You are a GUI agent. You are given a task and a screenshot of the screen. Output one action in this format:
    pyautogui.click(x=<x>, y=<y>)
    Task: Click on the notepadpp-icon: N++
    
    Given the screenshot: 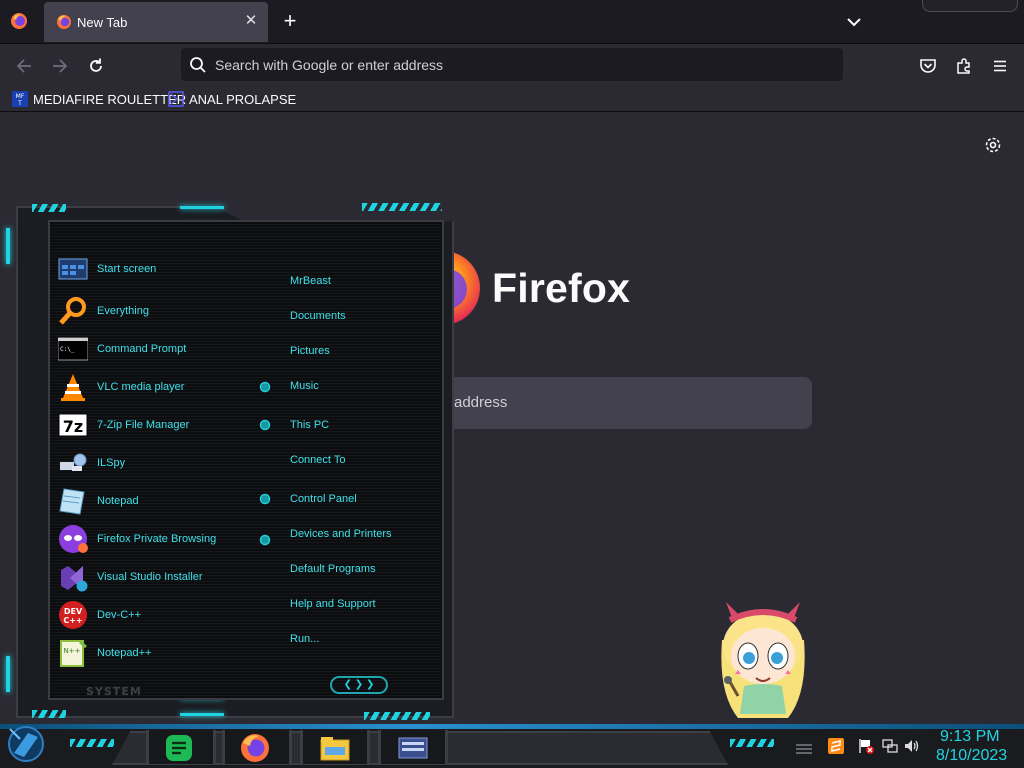 What is the action you would take?
    pyautogui.click(x=73, y=653)
    